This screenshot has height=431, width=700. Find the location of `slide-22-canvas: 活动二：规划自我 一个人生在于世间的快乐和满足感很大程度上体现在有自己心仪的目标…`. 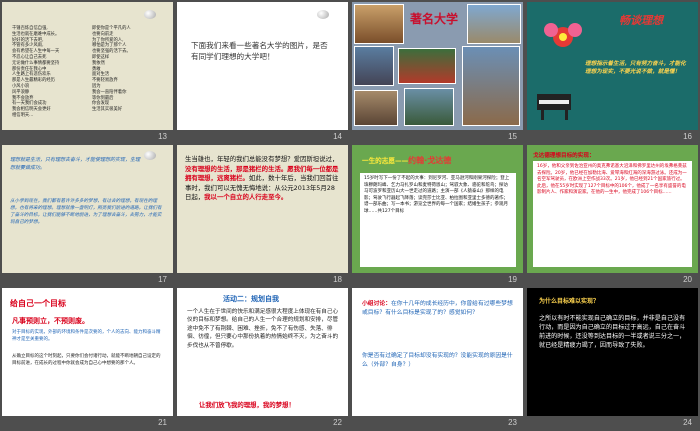

slide-22-canvas: 活动二：规划自我 一个人生在于世间的快乐和满足感很大程度上体现在有自己心仪的目标… is located at coordinates (262, 352).